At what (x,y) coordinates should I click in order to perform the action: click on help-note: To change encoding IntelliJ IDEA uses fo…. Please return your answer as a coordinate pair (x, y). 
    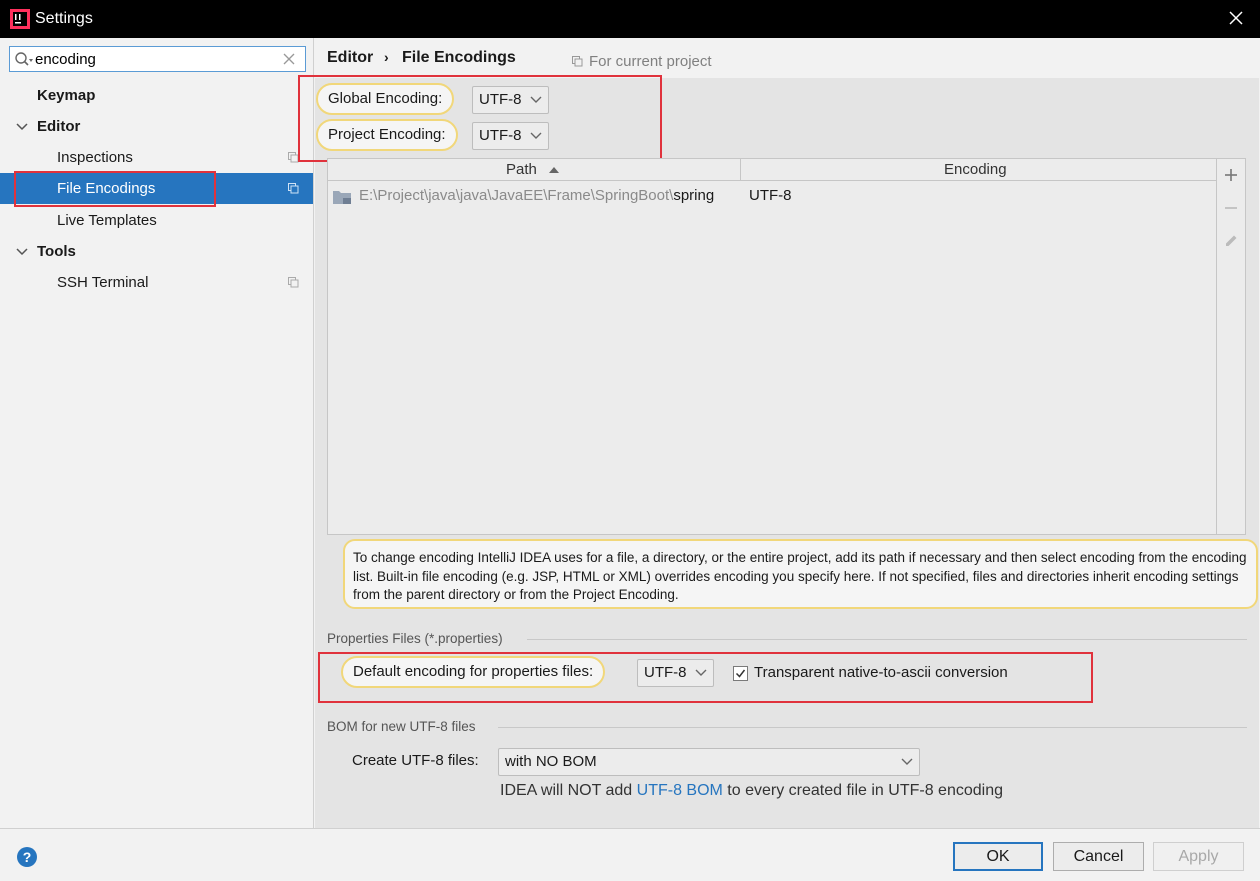
    Looking at the image, I should click on (800, 574).